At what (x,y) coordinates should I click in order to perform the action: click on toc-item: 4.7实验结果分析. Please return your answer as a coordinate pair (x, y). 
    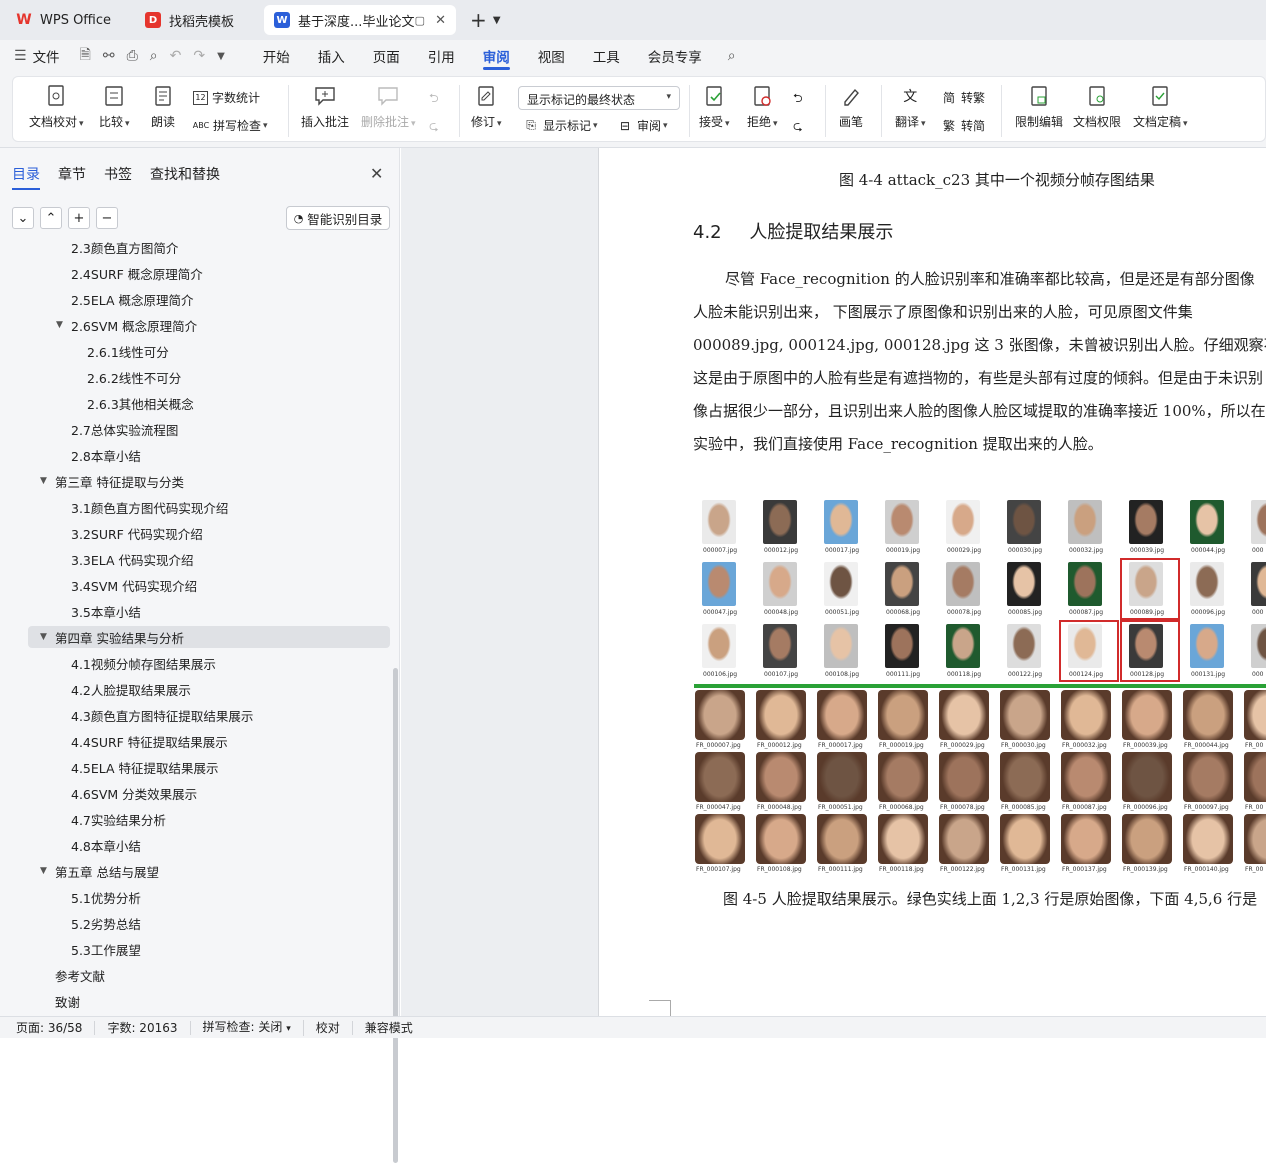
    Looking at the image, I should click on (118, 819).